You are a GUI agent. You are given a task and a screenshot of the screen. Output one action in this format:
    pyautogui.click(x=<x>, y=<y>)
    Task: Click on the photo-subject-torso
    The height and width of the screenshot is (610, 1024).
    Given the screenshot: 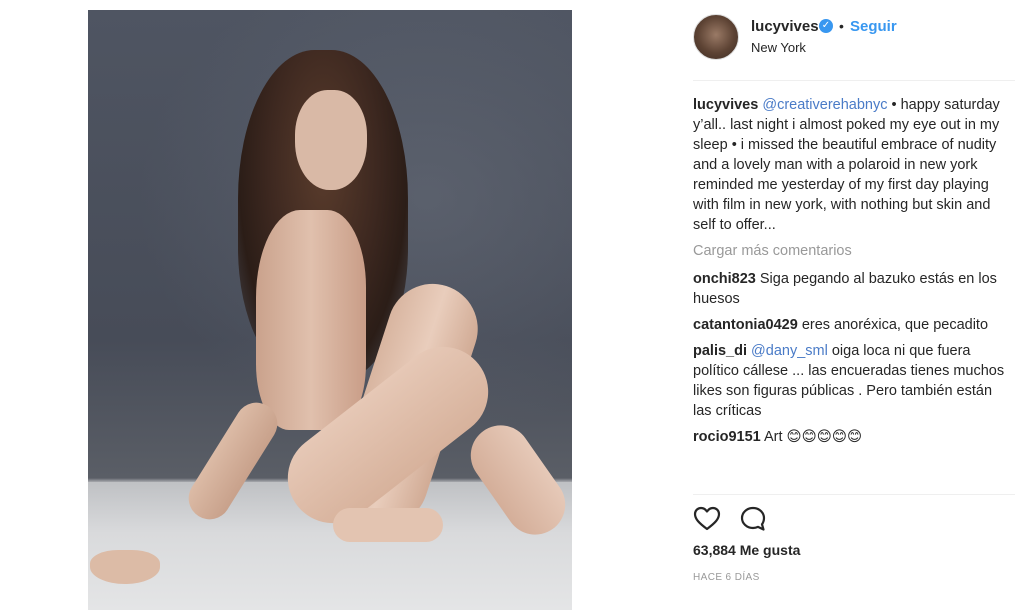 What is the action you would take?
    pyautogui.click(x=311, y=320)
    